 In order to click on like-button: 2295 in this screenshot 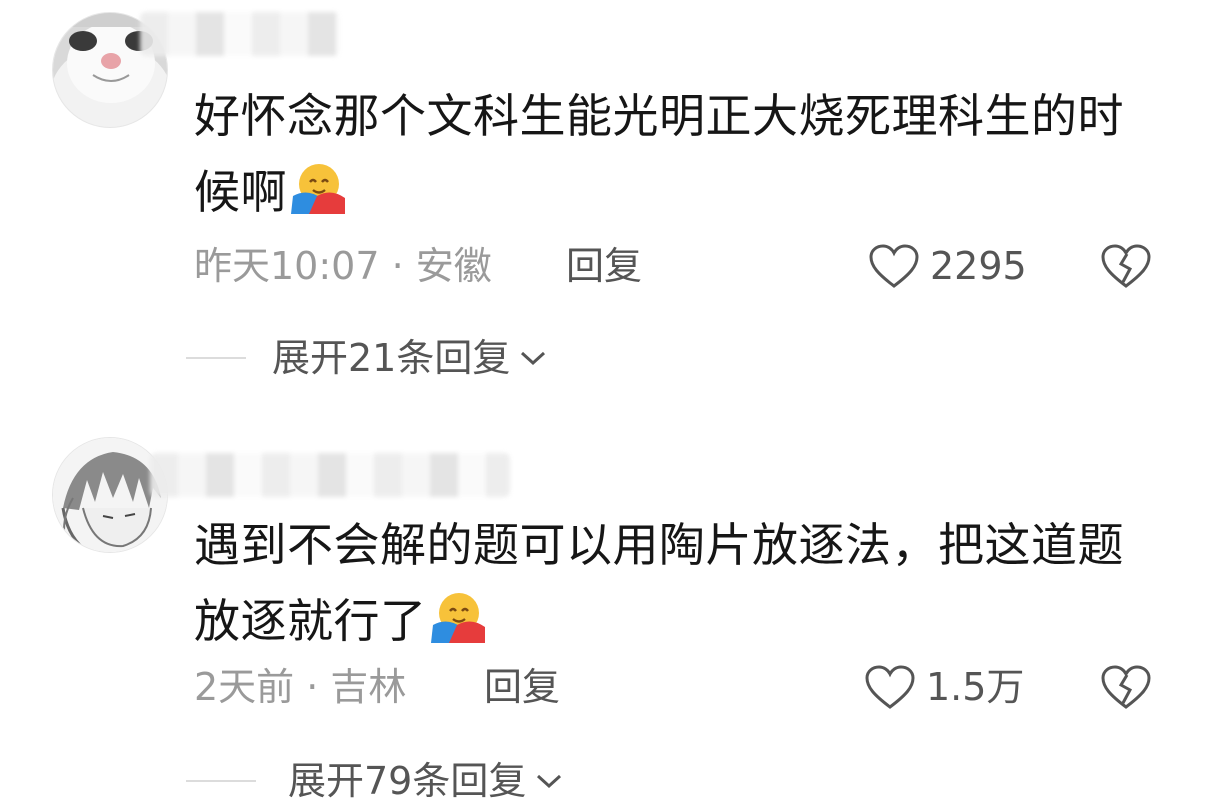, I will do `click(947, 266)`.